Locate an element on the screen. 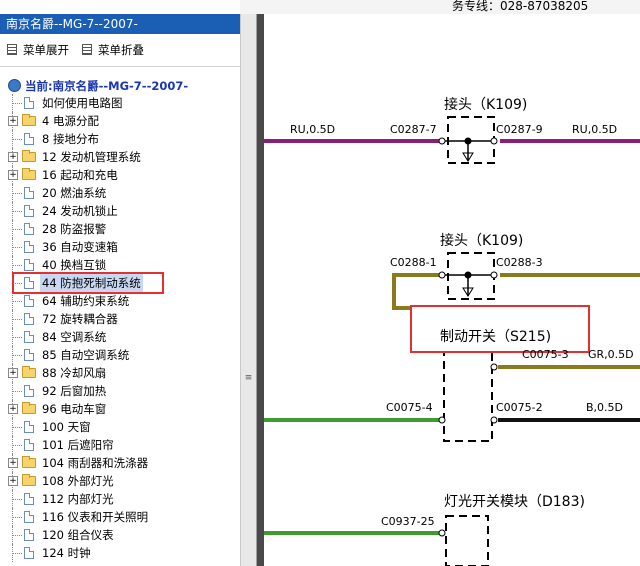 The width and height of the screenshot is (640, 566). tree-item-label: 4 电源分配 is located at coordinates (70, 121).